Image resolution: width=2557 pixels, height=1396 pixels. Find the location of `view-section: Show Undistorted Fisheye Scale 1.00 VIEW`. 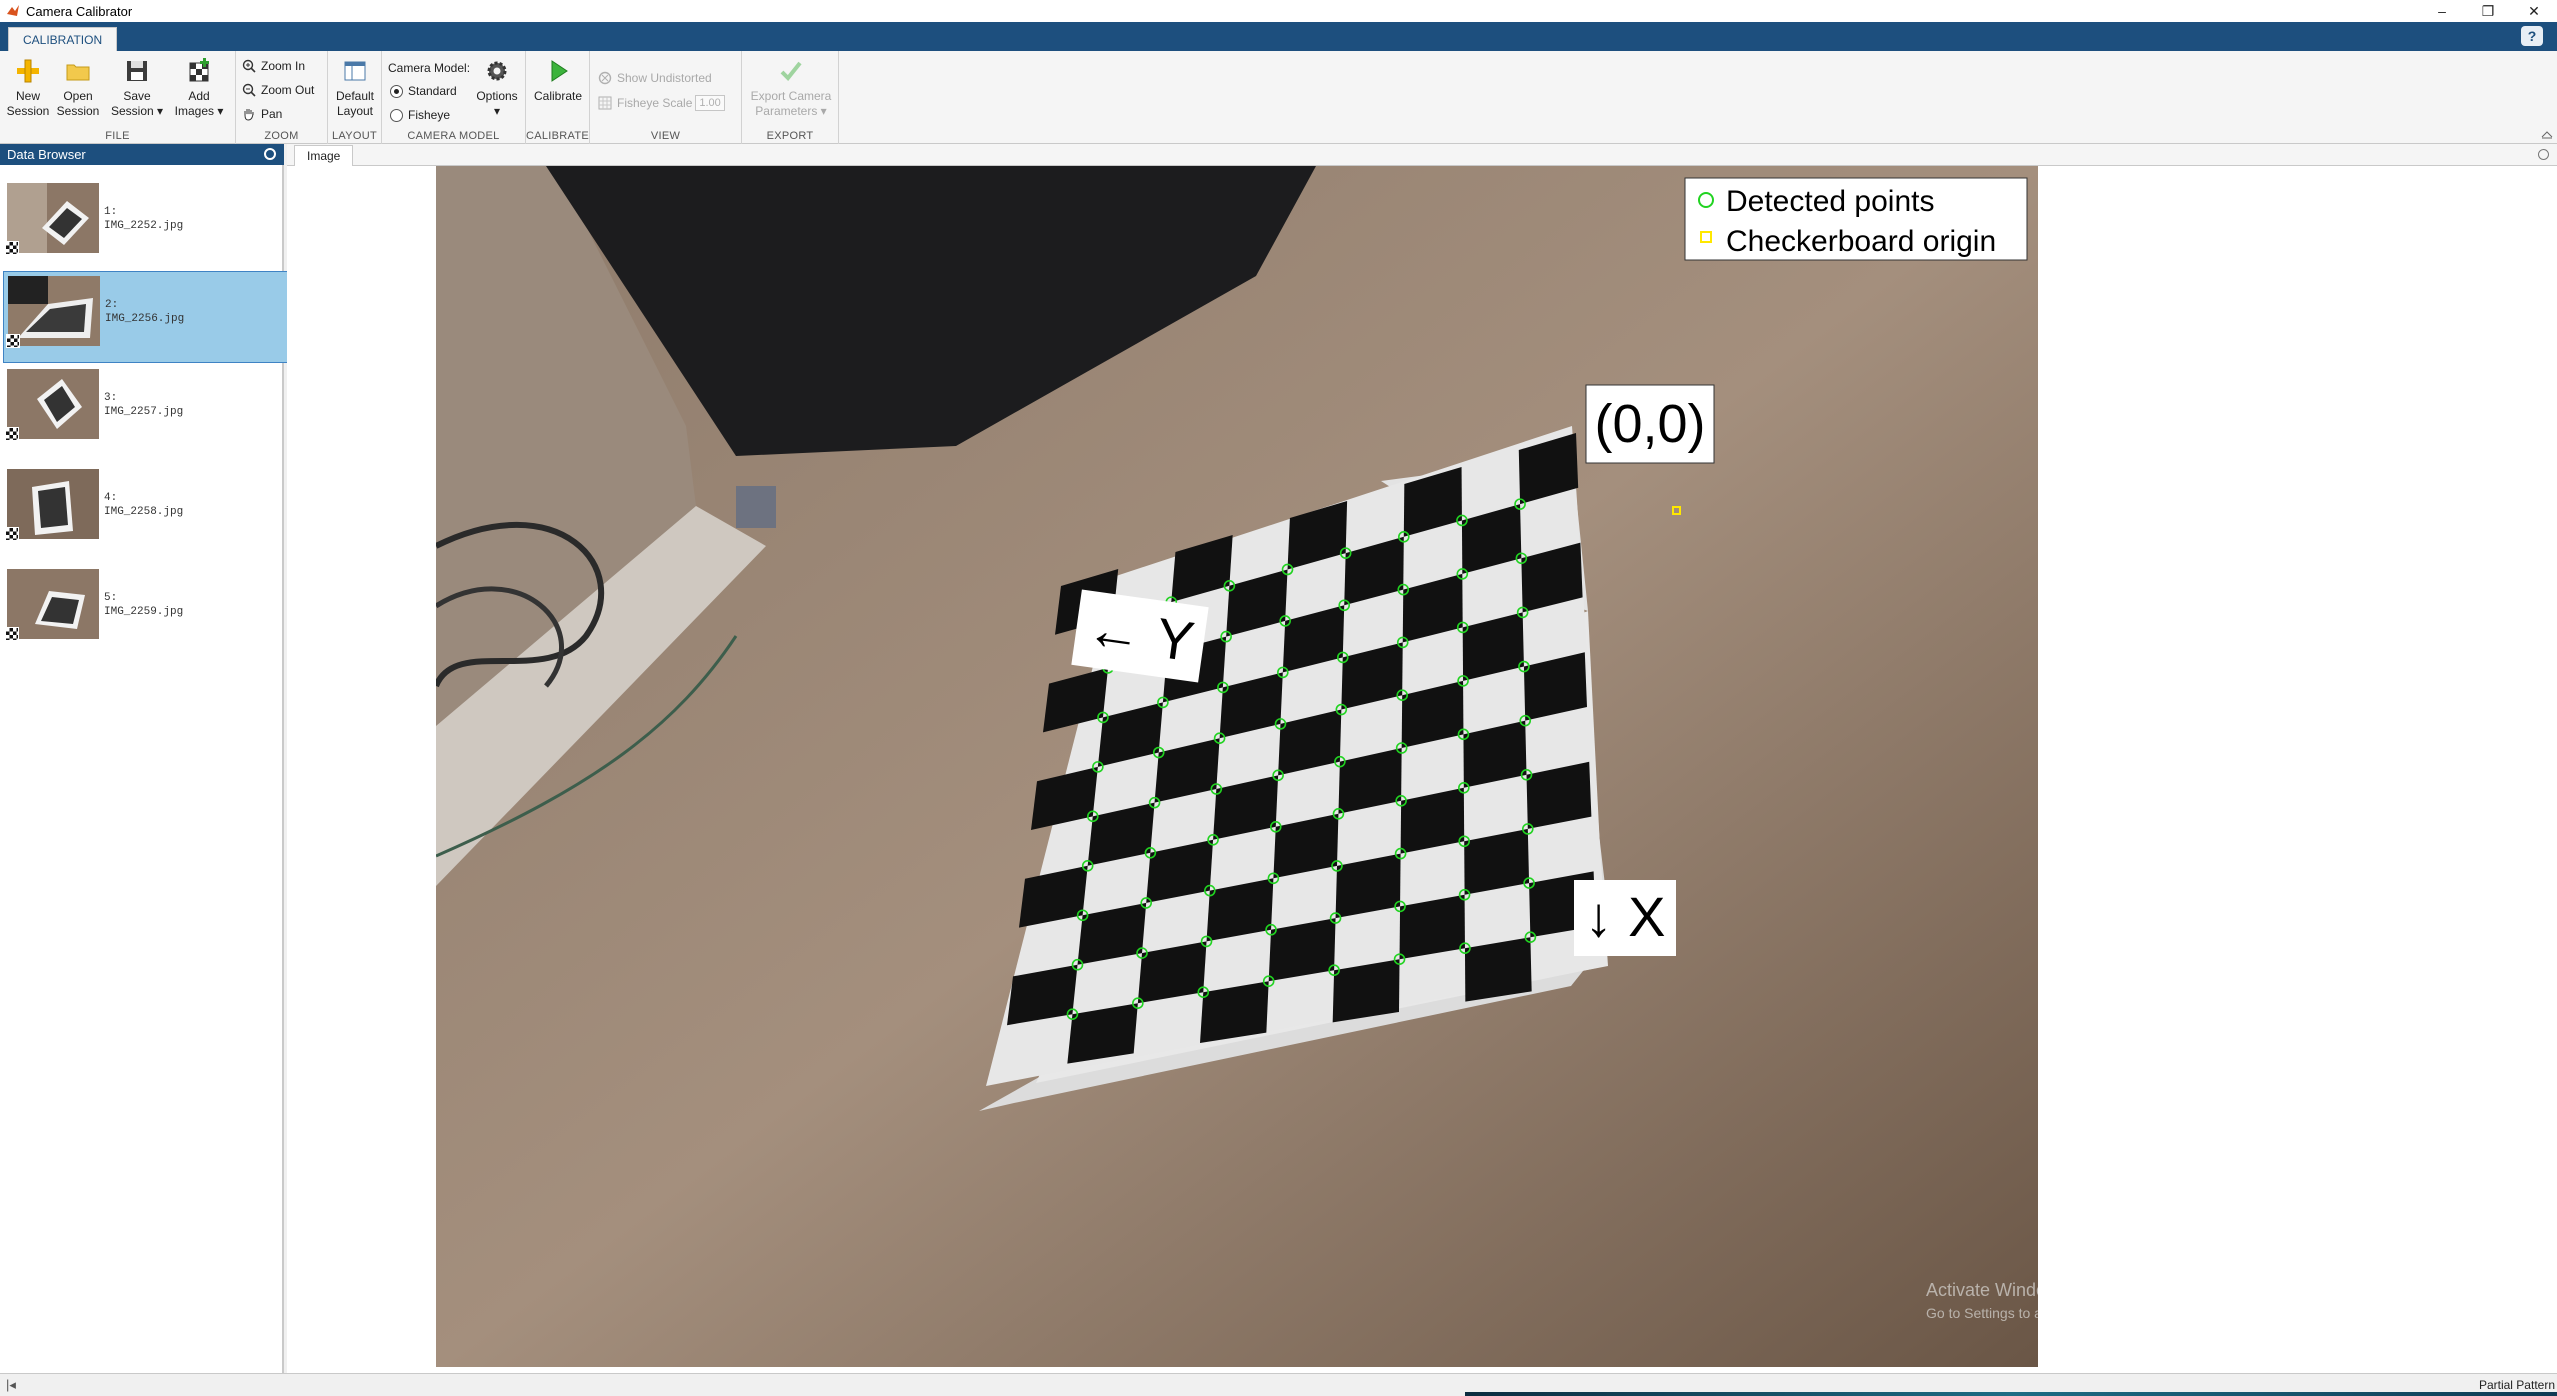

view-section: Show Undistorted Fisheye Scale 1.00 VIEW is located at coordinates (666, 97).